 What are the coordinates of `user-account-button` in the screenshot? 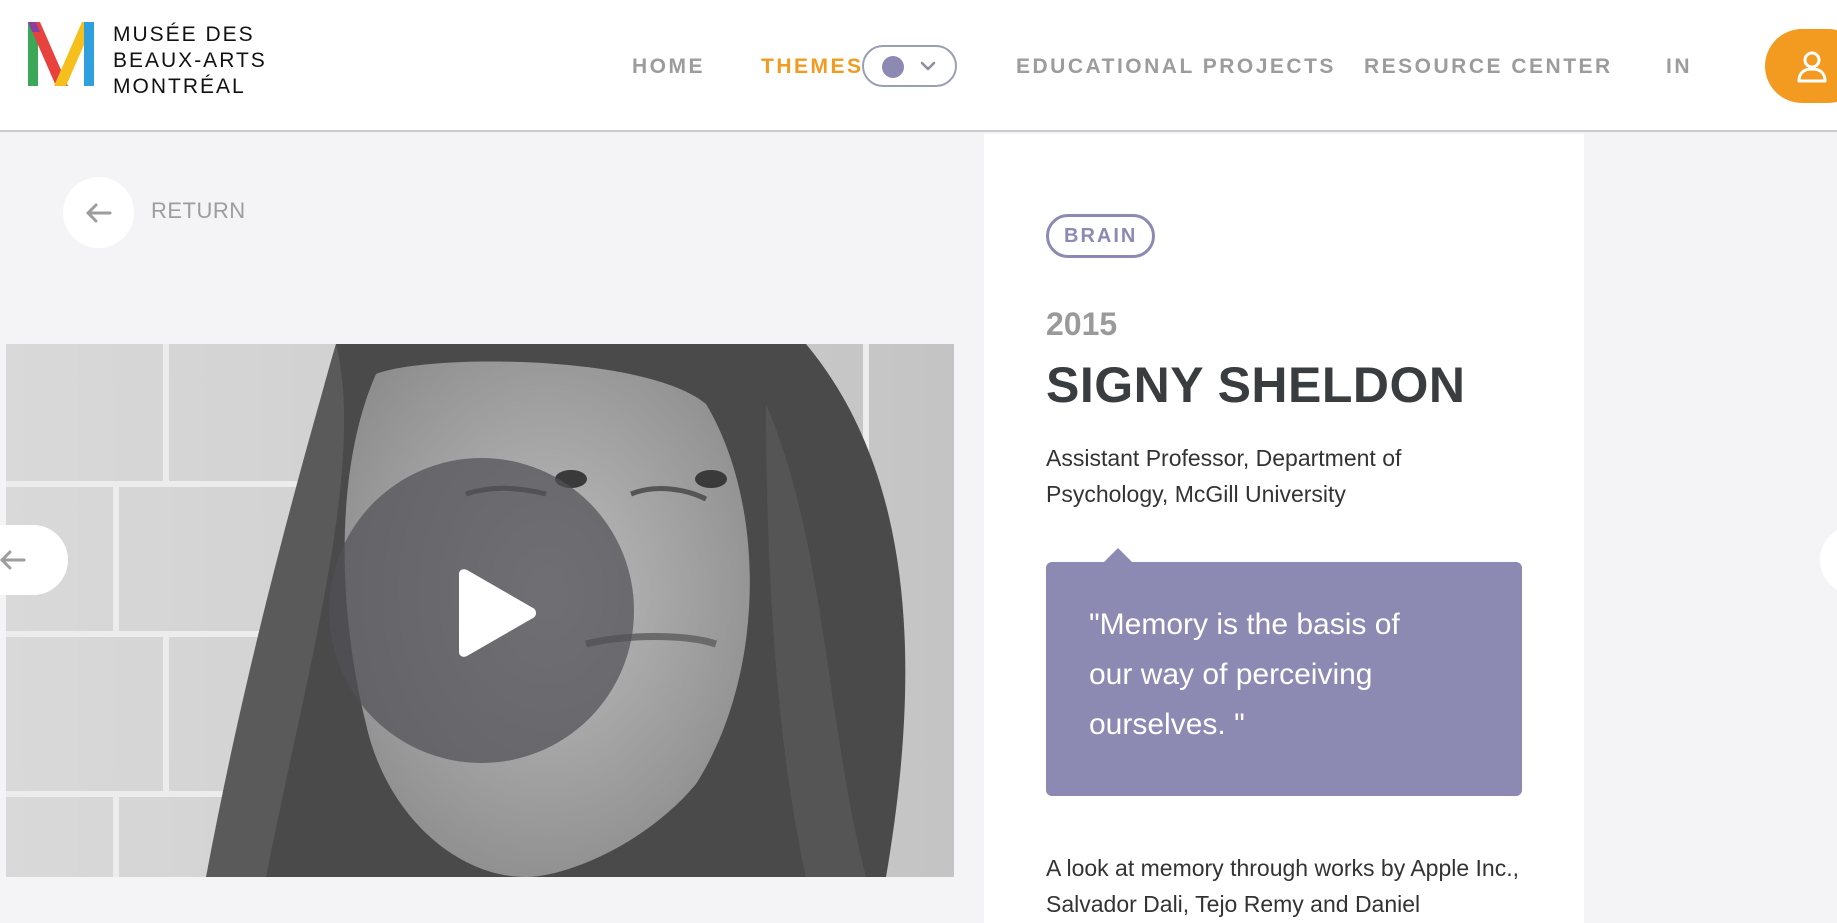 It's located at (1801, 66).